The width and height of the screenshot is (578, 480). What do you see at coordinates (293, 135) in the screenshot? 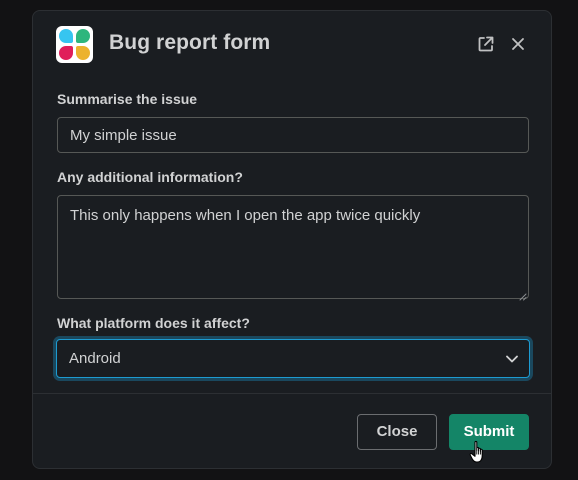
I see `summary-input` at bounding box center [293, 135].